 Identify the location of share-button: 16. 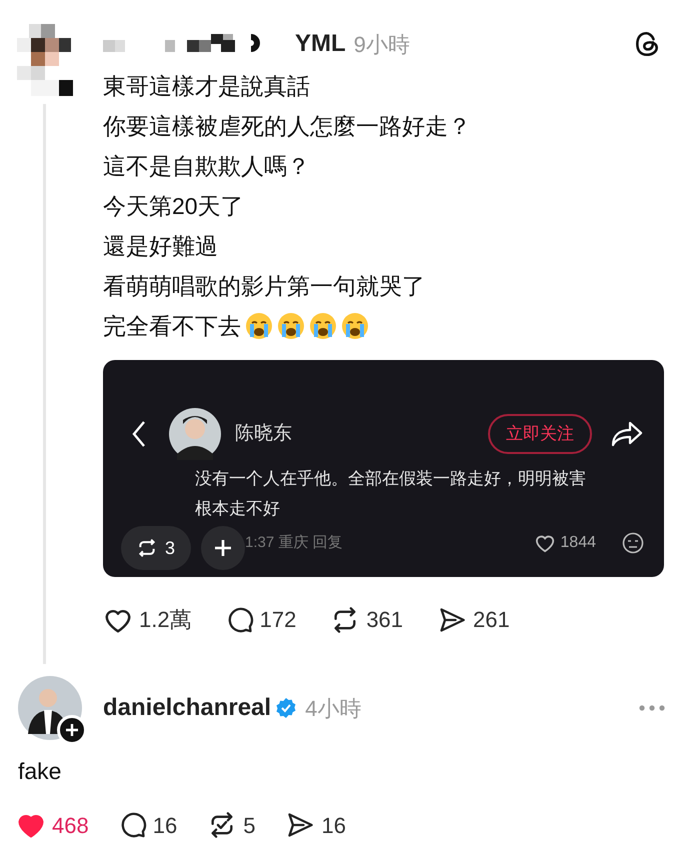
(319, 825).